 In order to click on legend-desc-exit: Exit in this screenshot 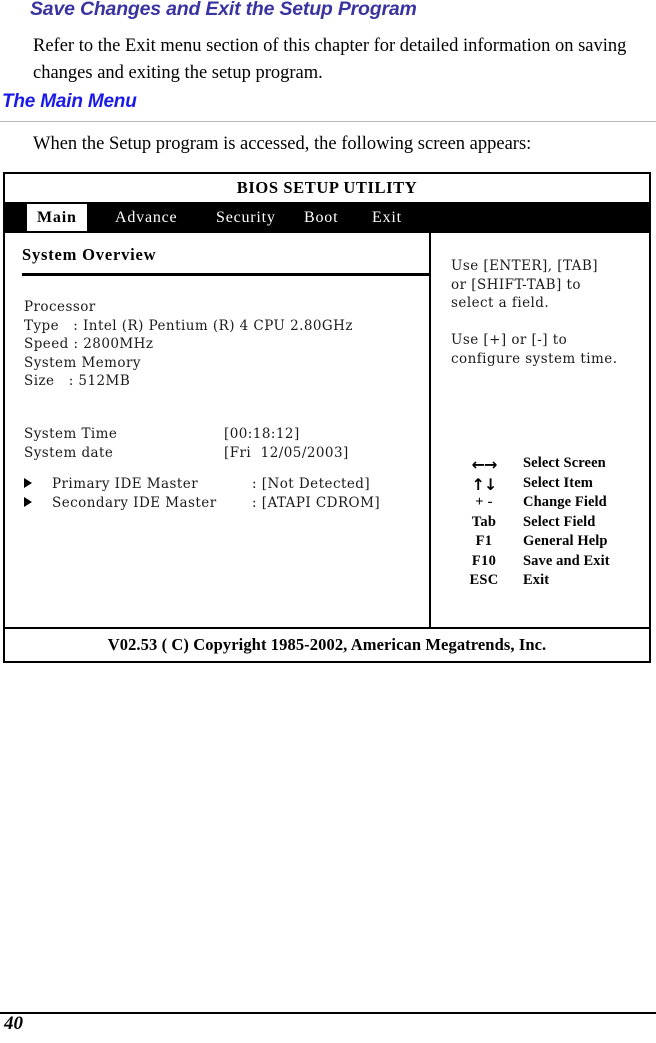, I will do `click(536, 580)`.